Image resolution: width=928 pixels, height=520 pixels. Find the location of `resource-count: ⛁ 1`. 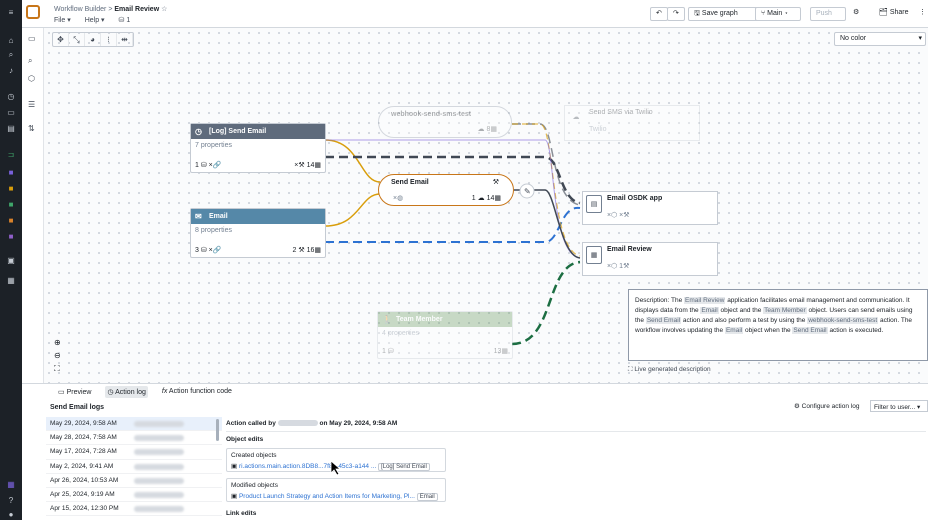

resource-count: ⛁ 1 is located at coordinates (125, 20).